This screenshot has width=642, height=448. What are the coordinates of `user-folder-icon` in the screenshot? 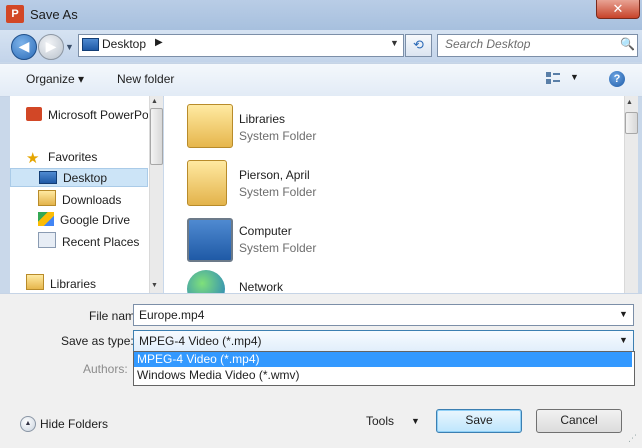 It's located at (207, 183).